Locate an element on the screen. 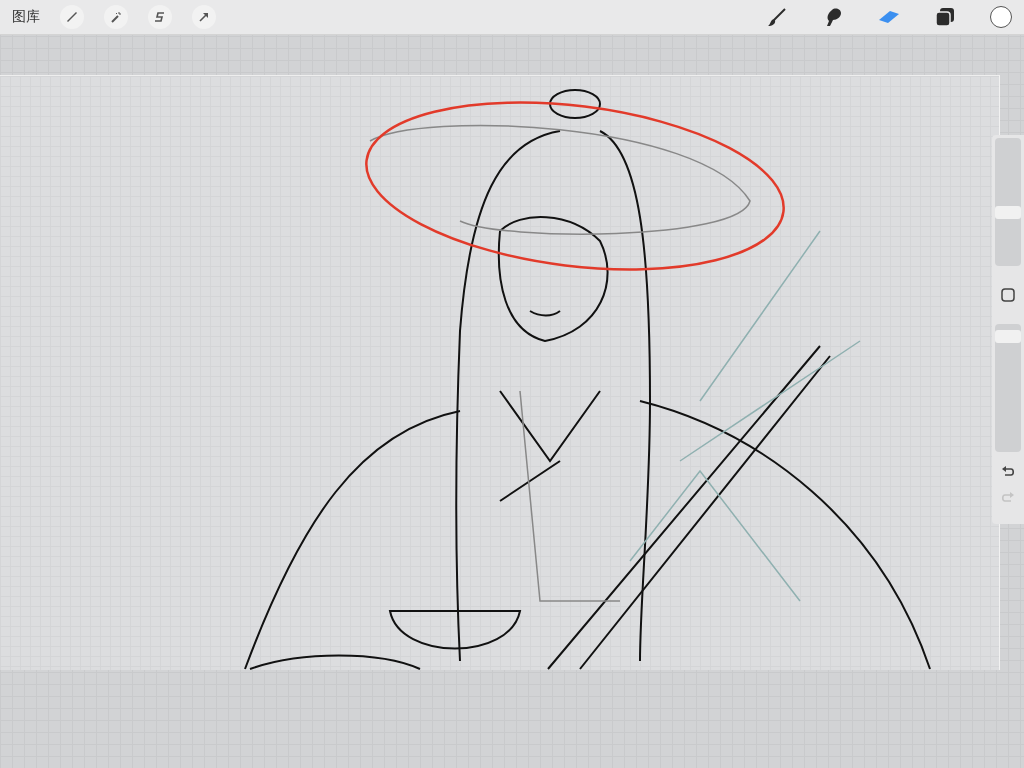  arrow-icon is located at coordinates (204, 17).